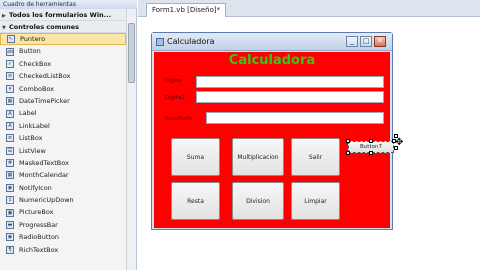  What do you see at coordinates (63, 237) in the screenshot?
I see `toolbox-item-radiobutton: ◉ RadioButton` at bounding box center [63, 237].